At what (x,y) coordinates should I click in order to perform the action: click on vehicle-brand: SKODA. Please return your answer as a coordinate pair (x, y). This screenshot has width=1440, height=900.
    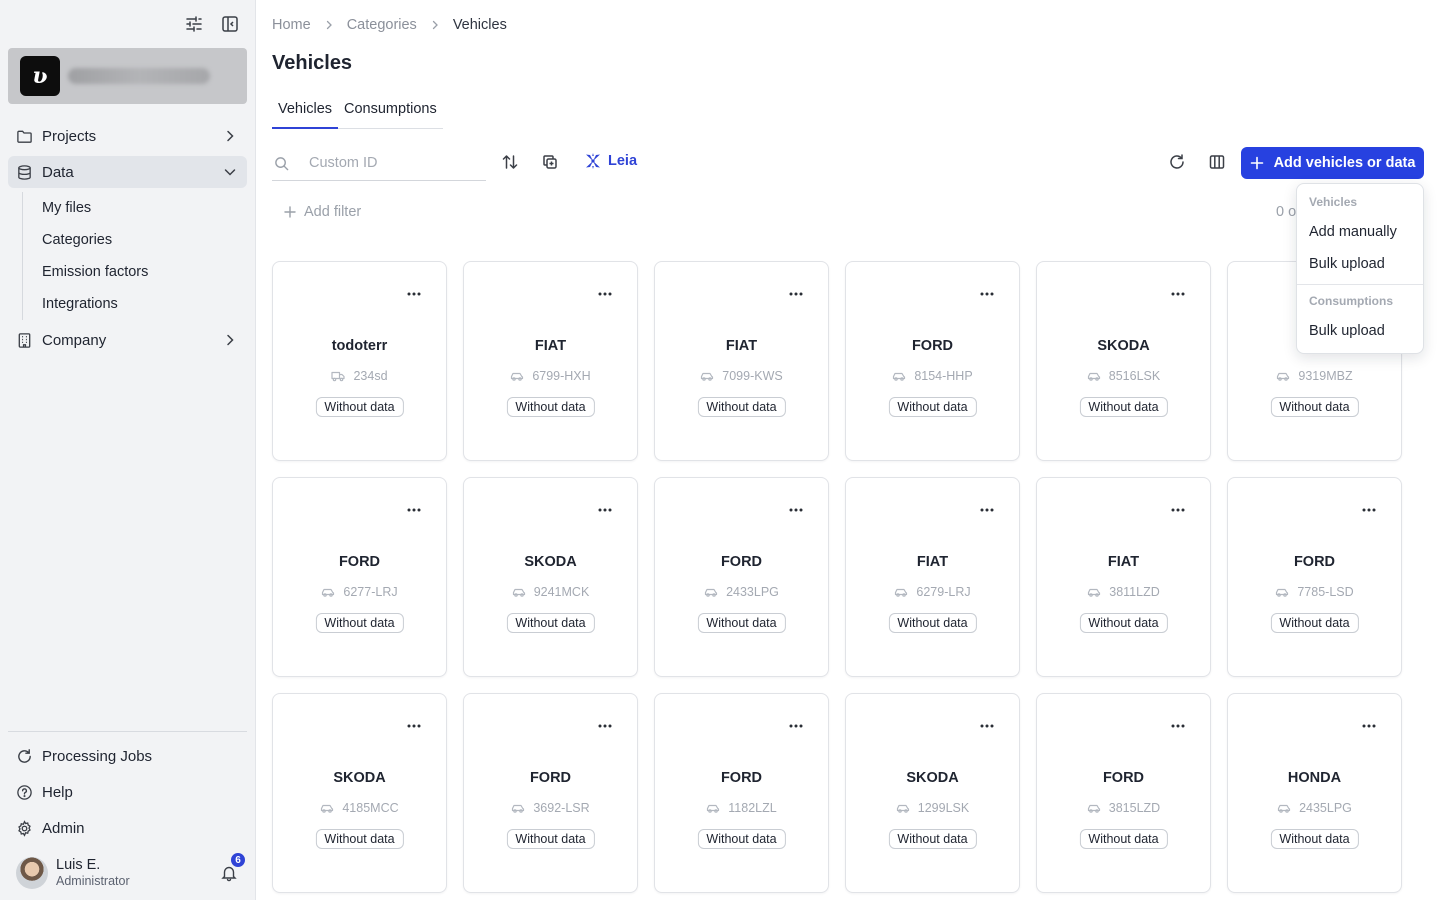
    Looking at the image, I should click on (932, 778).